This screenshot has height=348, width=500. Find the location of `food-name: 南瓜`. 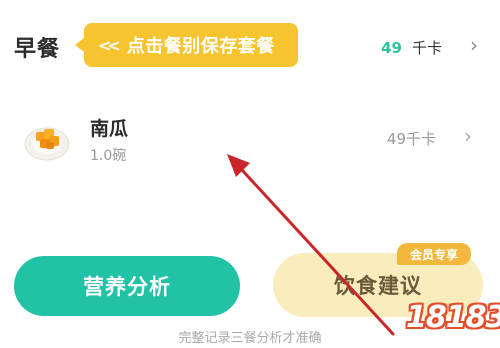

food-name: 南瓜 is located at coordinates (109, 129).